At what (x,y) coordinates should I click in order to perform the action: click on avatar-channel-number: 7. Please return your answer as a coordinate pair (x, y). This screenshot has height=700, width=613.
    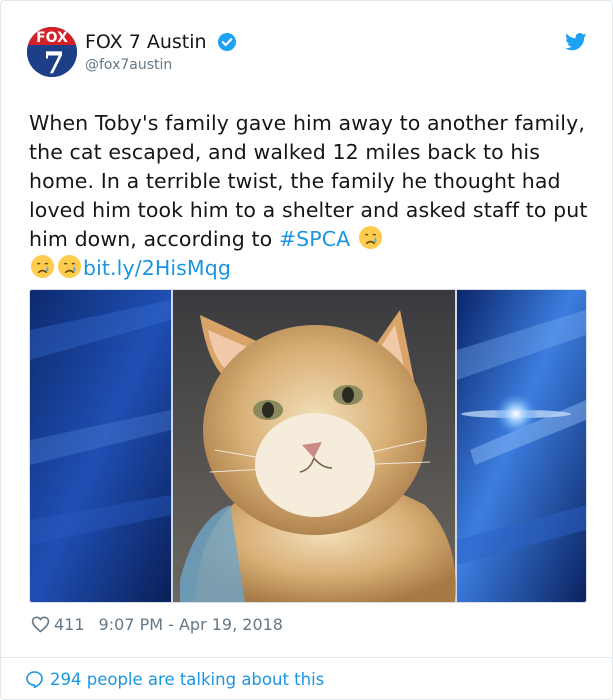
    Looking at the image, I should click on (54, 61).